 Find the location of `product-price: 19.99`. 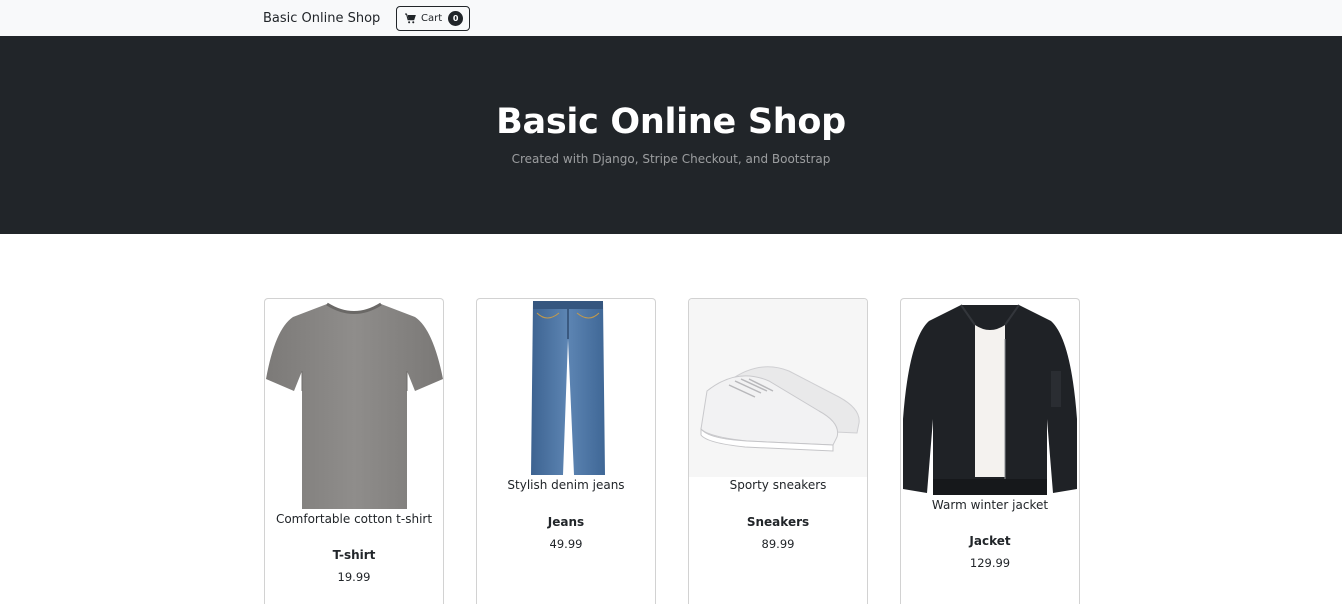

product-price: 19.99 is located at coordinates (354, 577).